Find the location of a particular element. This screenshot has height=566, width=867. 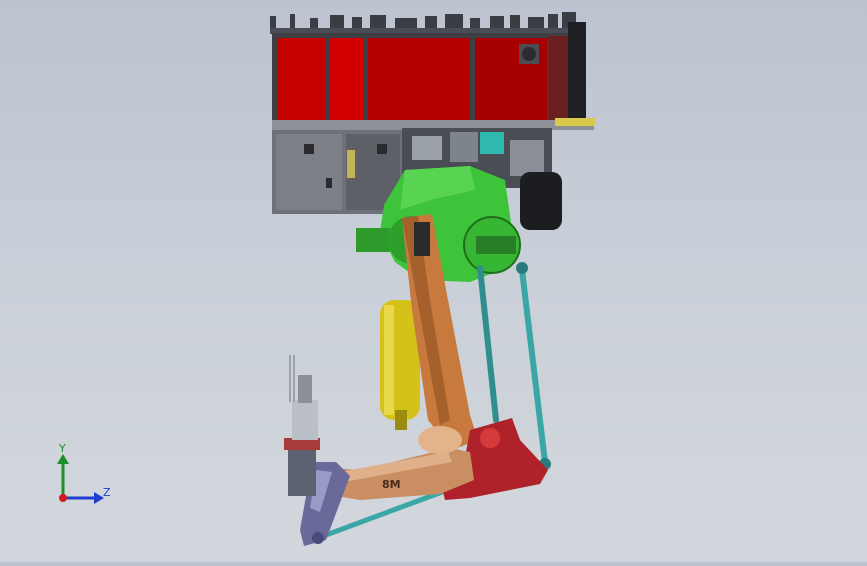

red-cabinet-bank is located at coordinates (433, 76).